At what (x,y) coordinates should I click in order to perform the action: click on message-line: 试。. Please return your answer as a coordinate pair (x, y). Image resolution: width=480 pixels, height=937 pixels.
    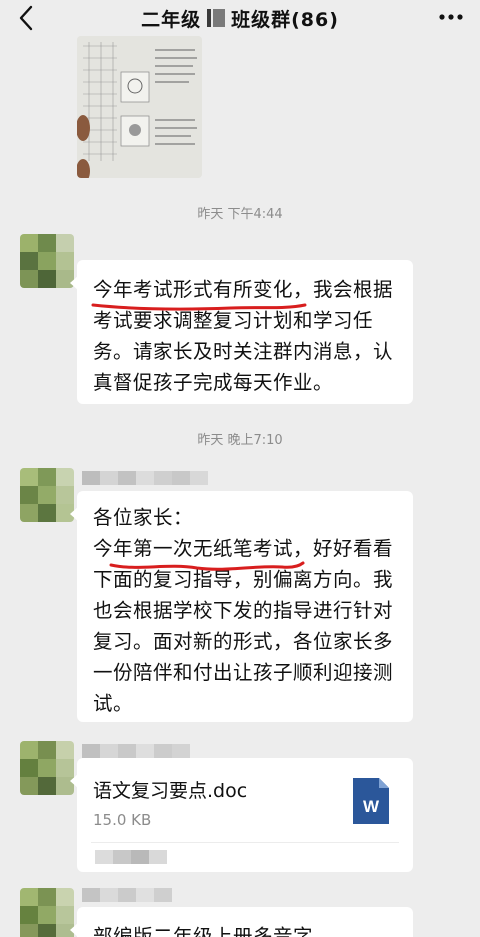
    Looking at the image, I should click on (113, 703).